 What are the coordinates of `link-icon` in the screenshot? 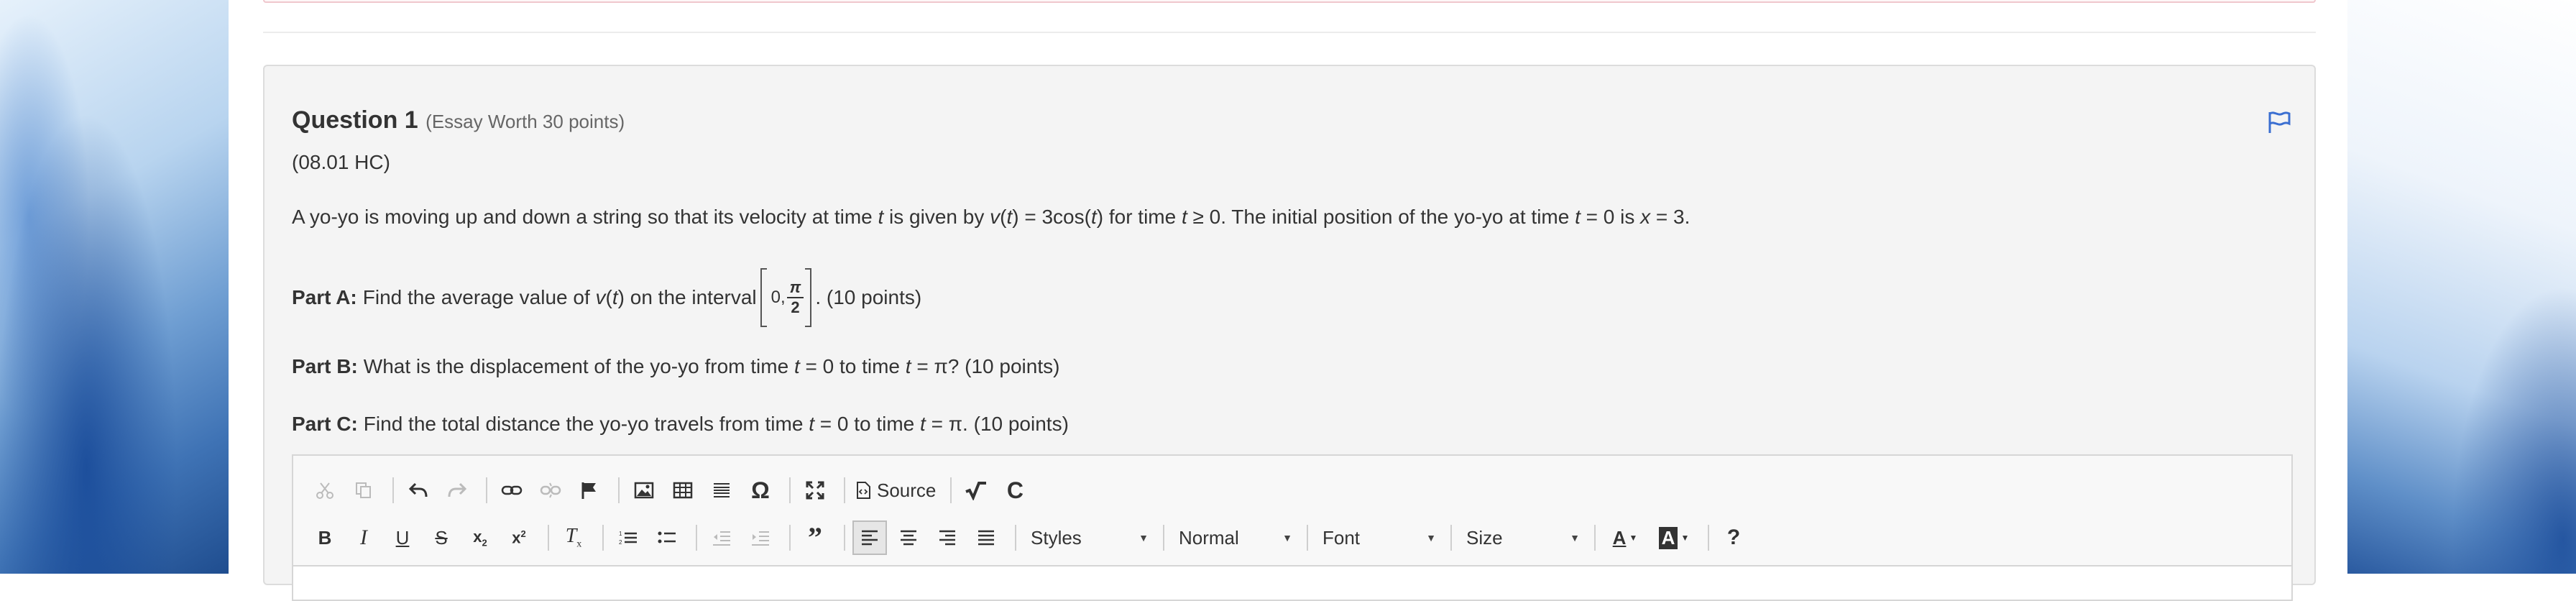 It's located at (512, 490).